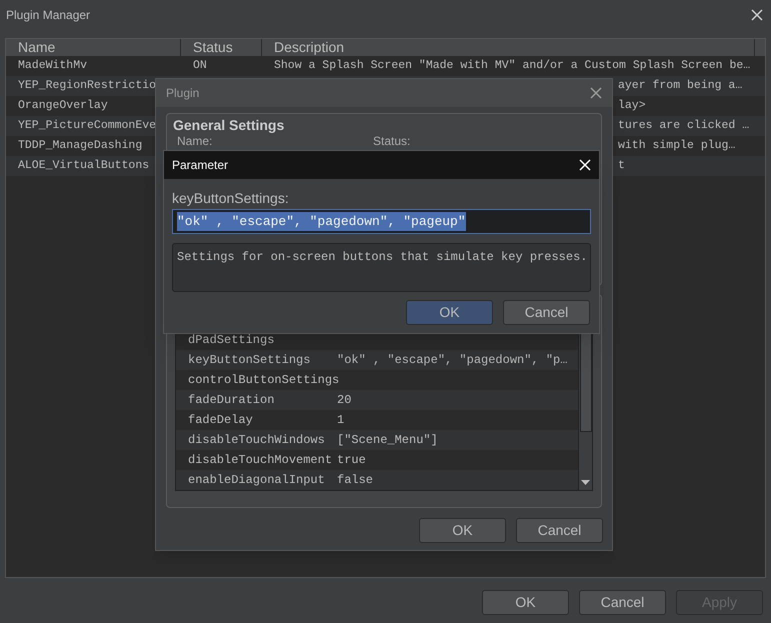 This screenshot has width=771, height=623. Describe the element at coordinates (249, 360) in the screenshot. I see `table-cell-text: keyButtonSettings` at that location.